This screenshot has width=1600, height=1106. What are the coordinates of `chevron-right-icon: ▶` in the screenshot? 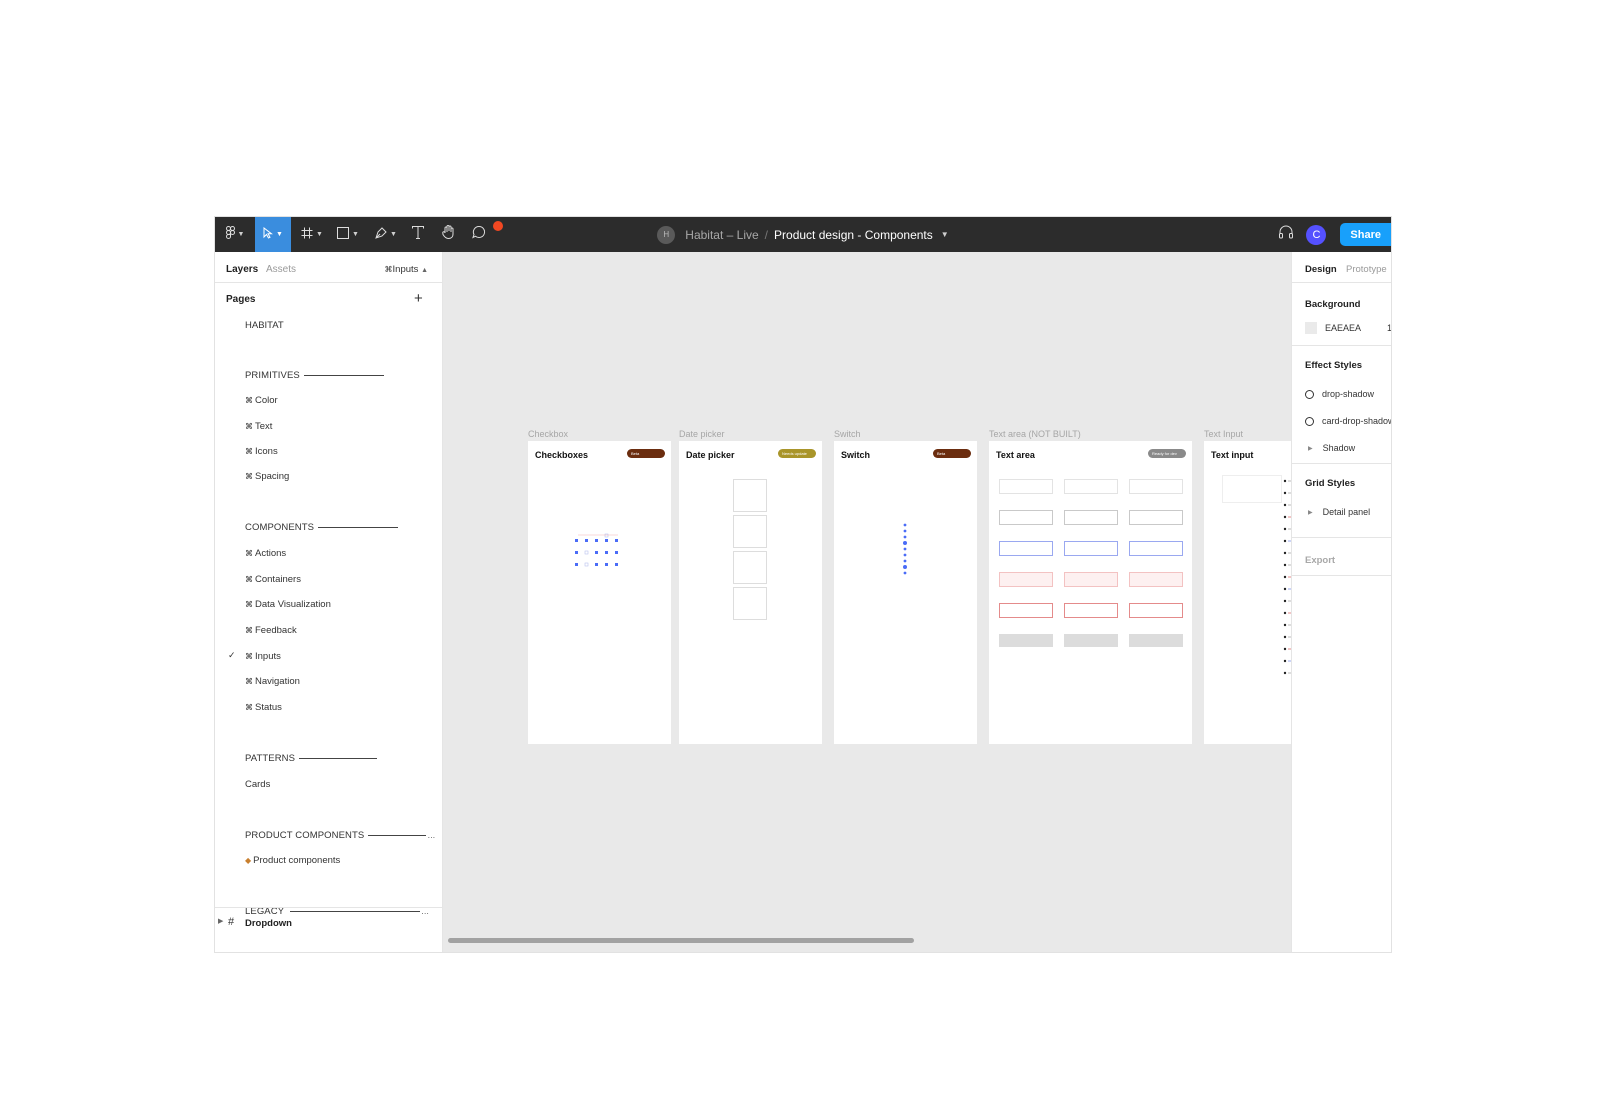 It's located at (220, 921).